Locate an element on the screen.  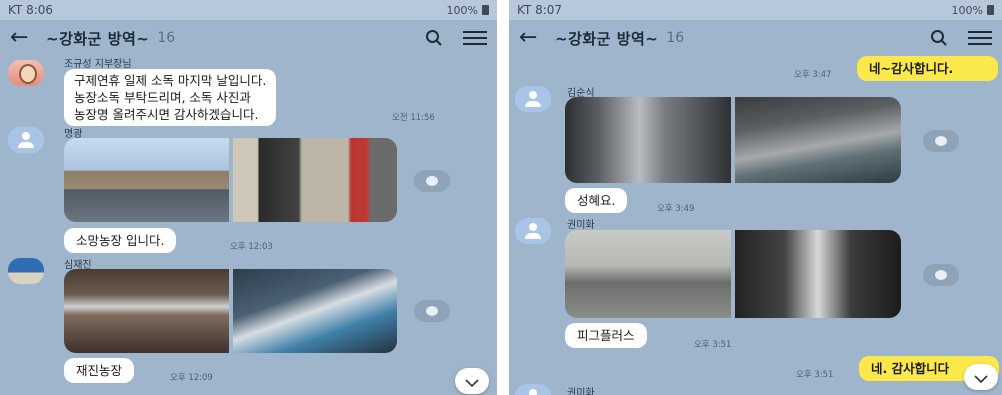
status-time: KT 8:07 is located at coordinates (540, 10).